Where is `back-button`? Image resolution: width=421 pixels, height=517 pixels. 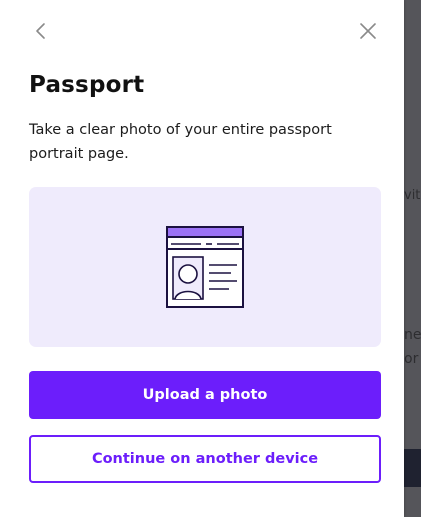
back-button is located at coordinates (41, 31).